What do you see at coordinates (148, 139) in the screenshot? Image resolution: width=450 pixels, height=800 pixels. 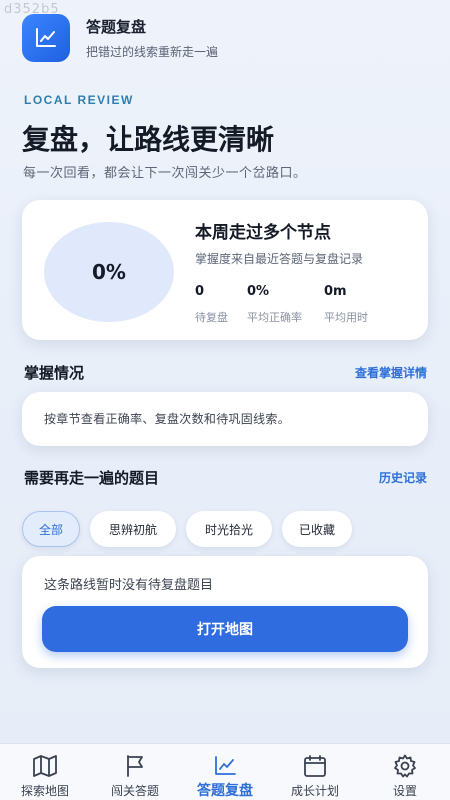 I see `page-title: 复盘，让路线更清晰` at bounding box center [148, 139].